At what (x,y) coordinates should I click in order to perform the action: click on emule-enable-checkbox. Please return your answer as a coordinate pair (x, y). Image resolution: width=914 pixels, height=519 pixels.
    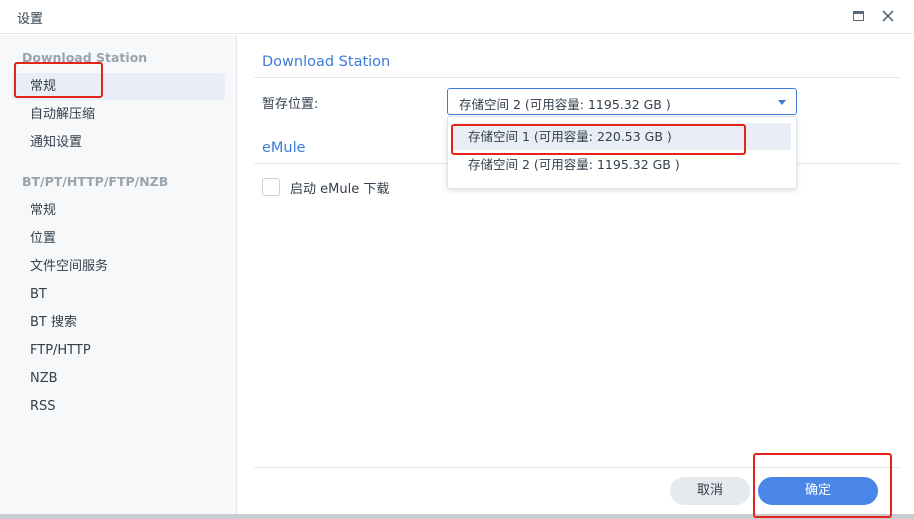
    Looking at the image, I should click on (271, 187).